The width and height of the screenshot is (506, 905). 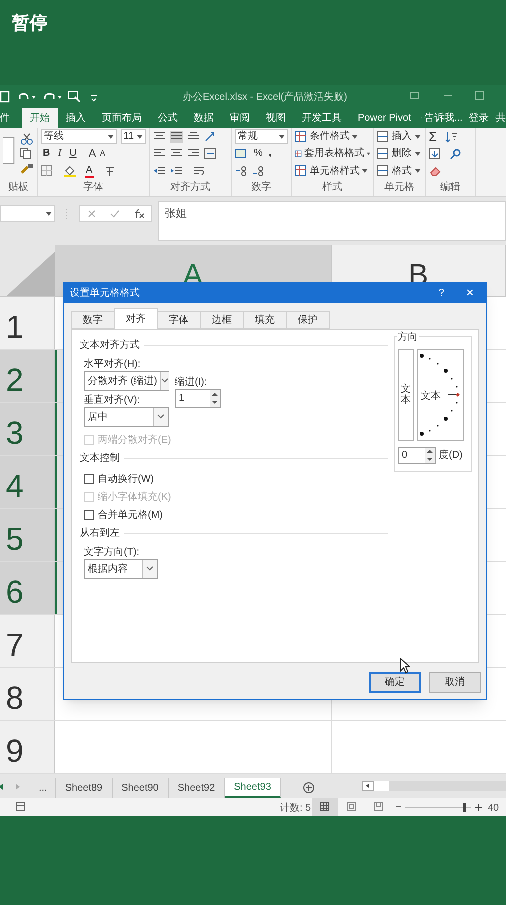 What do you see at coordinates (27, 641) in the screenshot?
I see `row-header: 7` at bounding box center [27, 641].